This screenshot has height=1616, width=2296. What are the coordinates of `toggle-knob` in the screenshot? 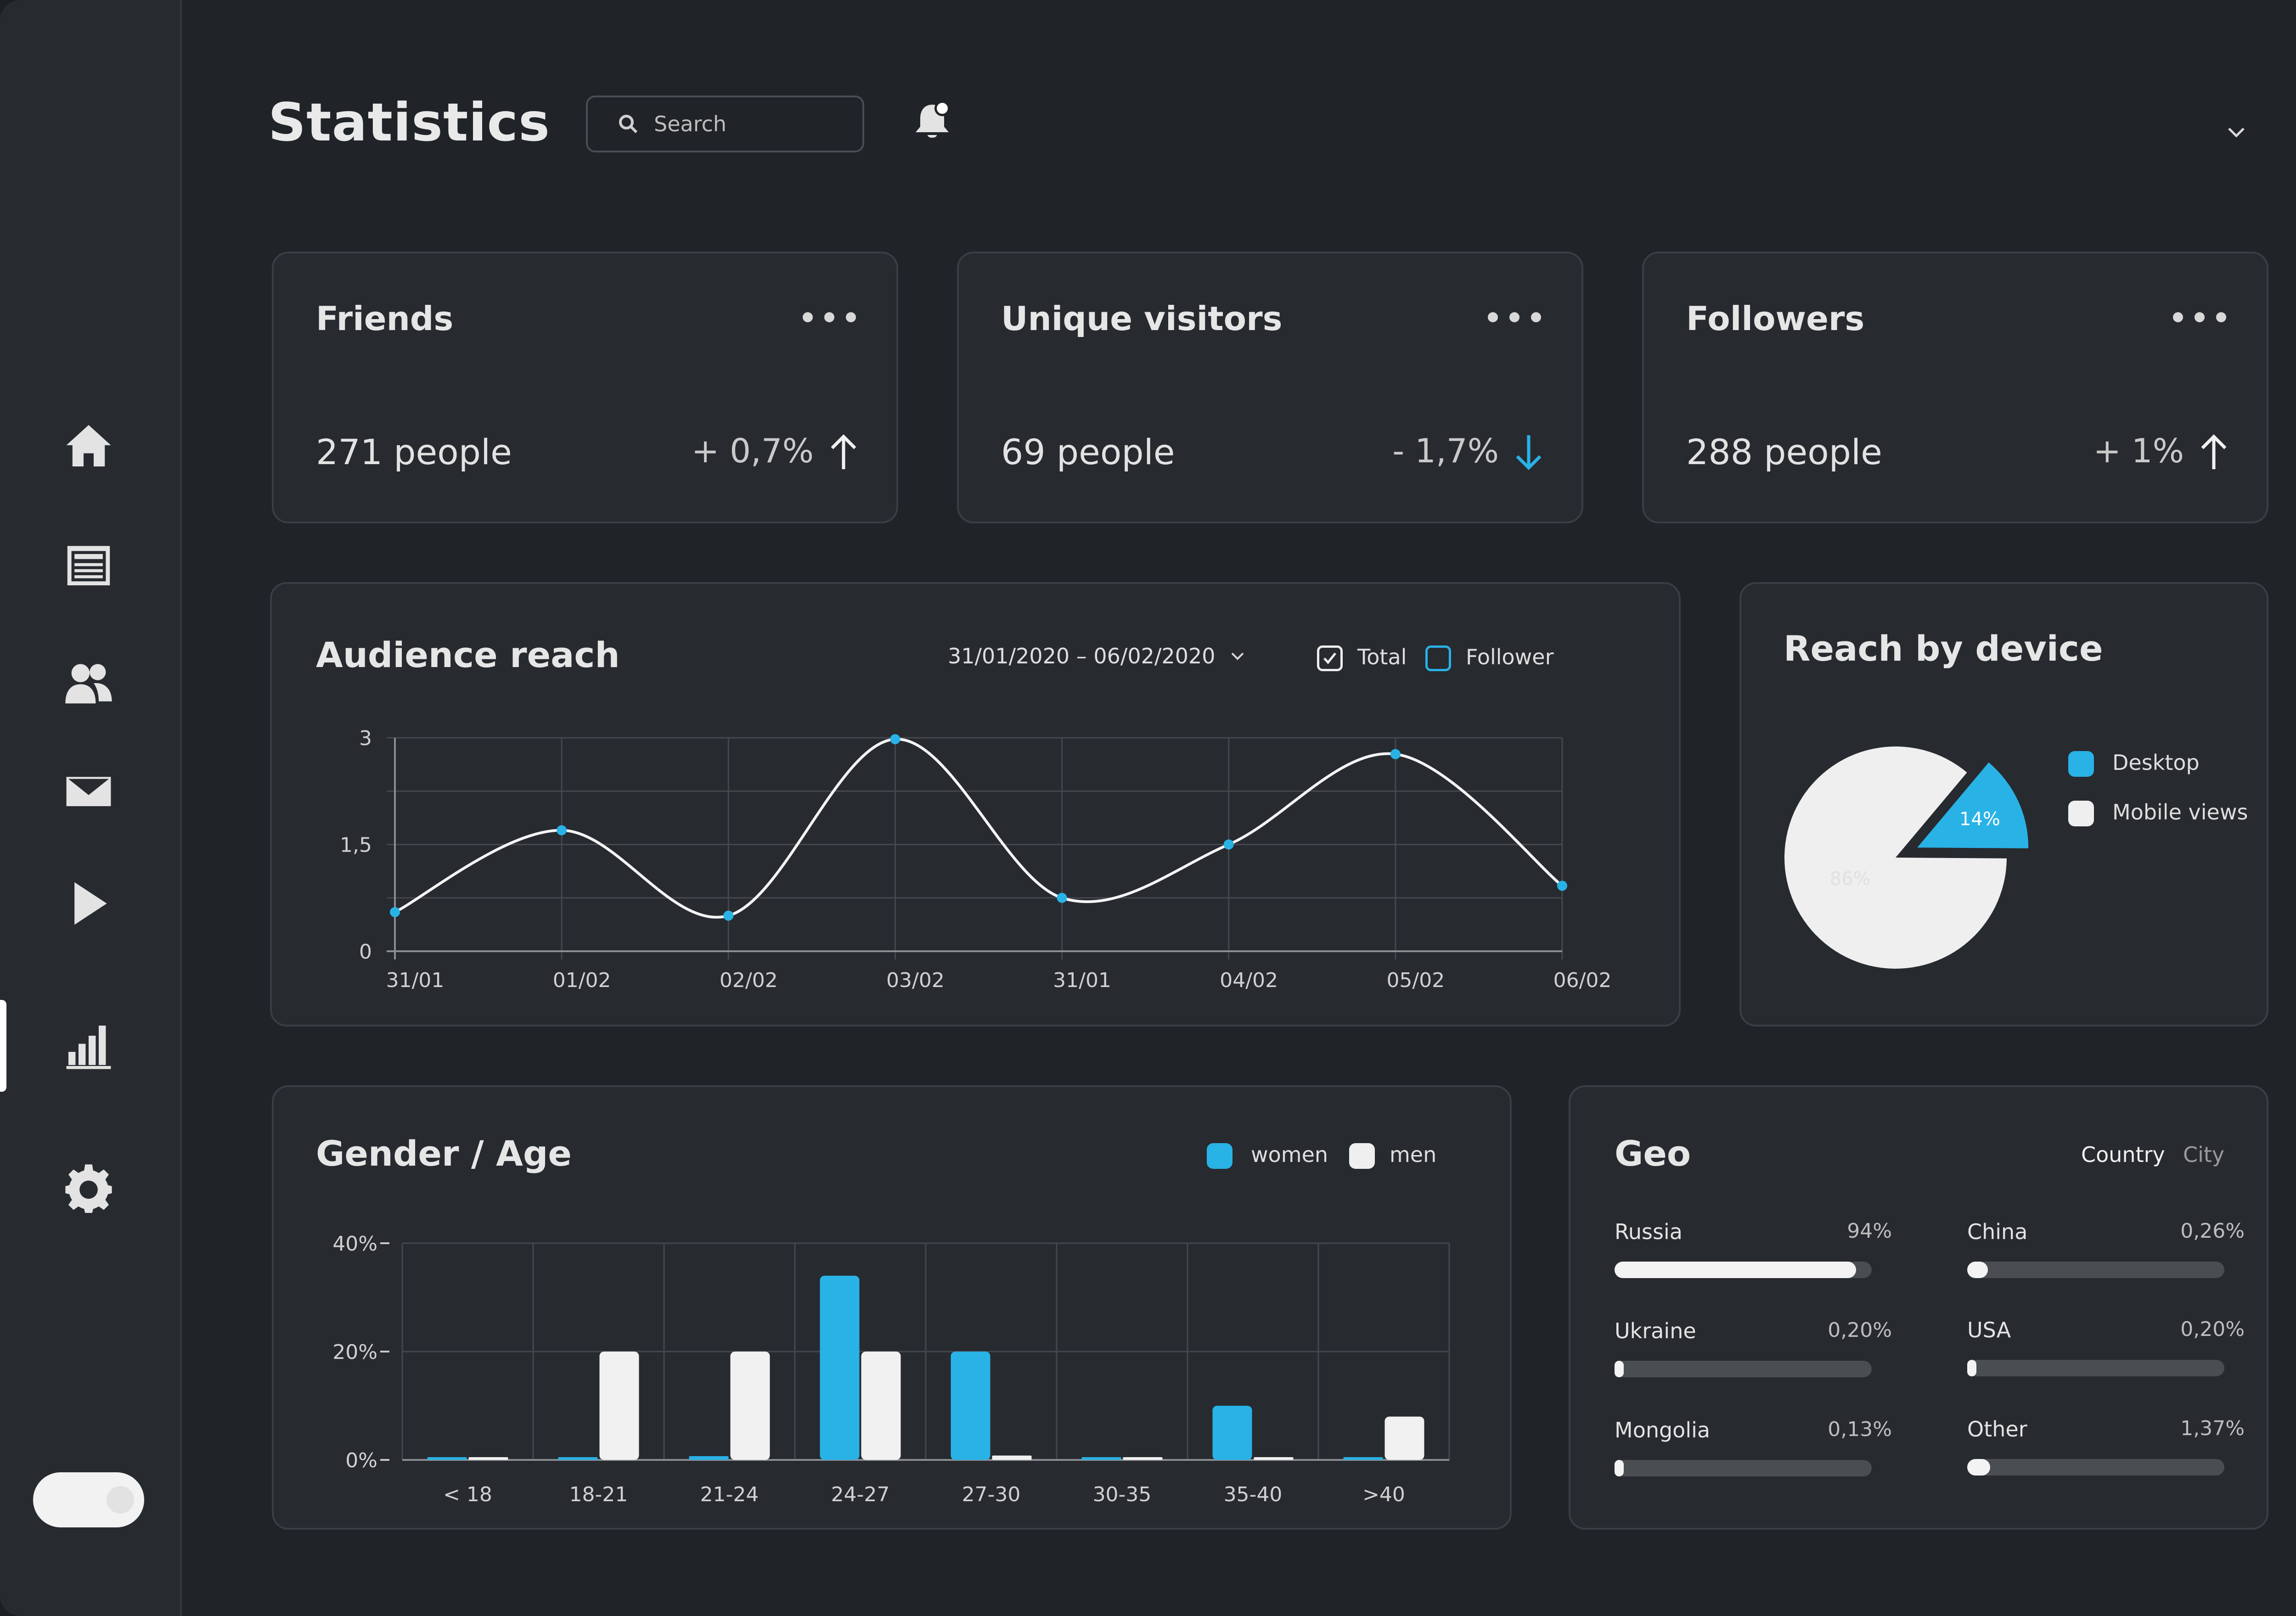 It's located at (120, 1500).